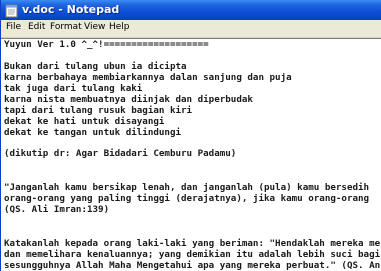 The image size is (381, 271). What do you see at coordinates (191, 10) in the screenshot?
I see `title-bar: v.doc - Notepad` at bounding box center [191, 10].